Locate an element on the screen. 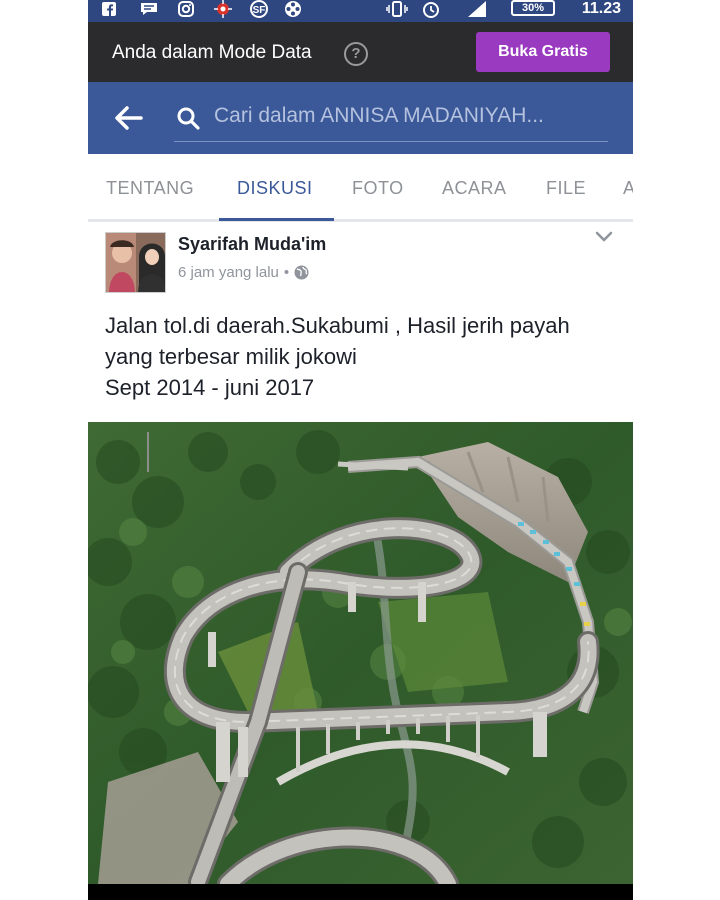 Image resolution: width=720 pixels, height=900 pixels. svg-text: SF is located at coordinates (259, 10).